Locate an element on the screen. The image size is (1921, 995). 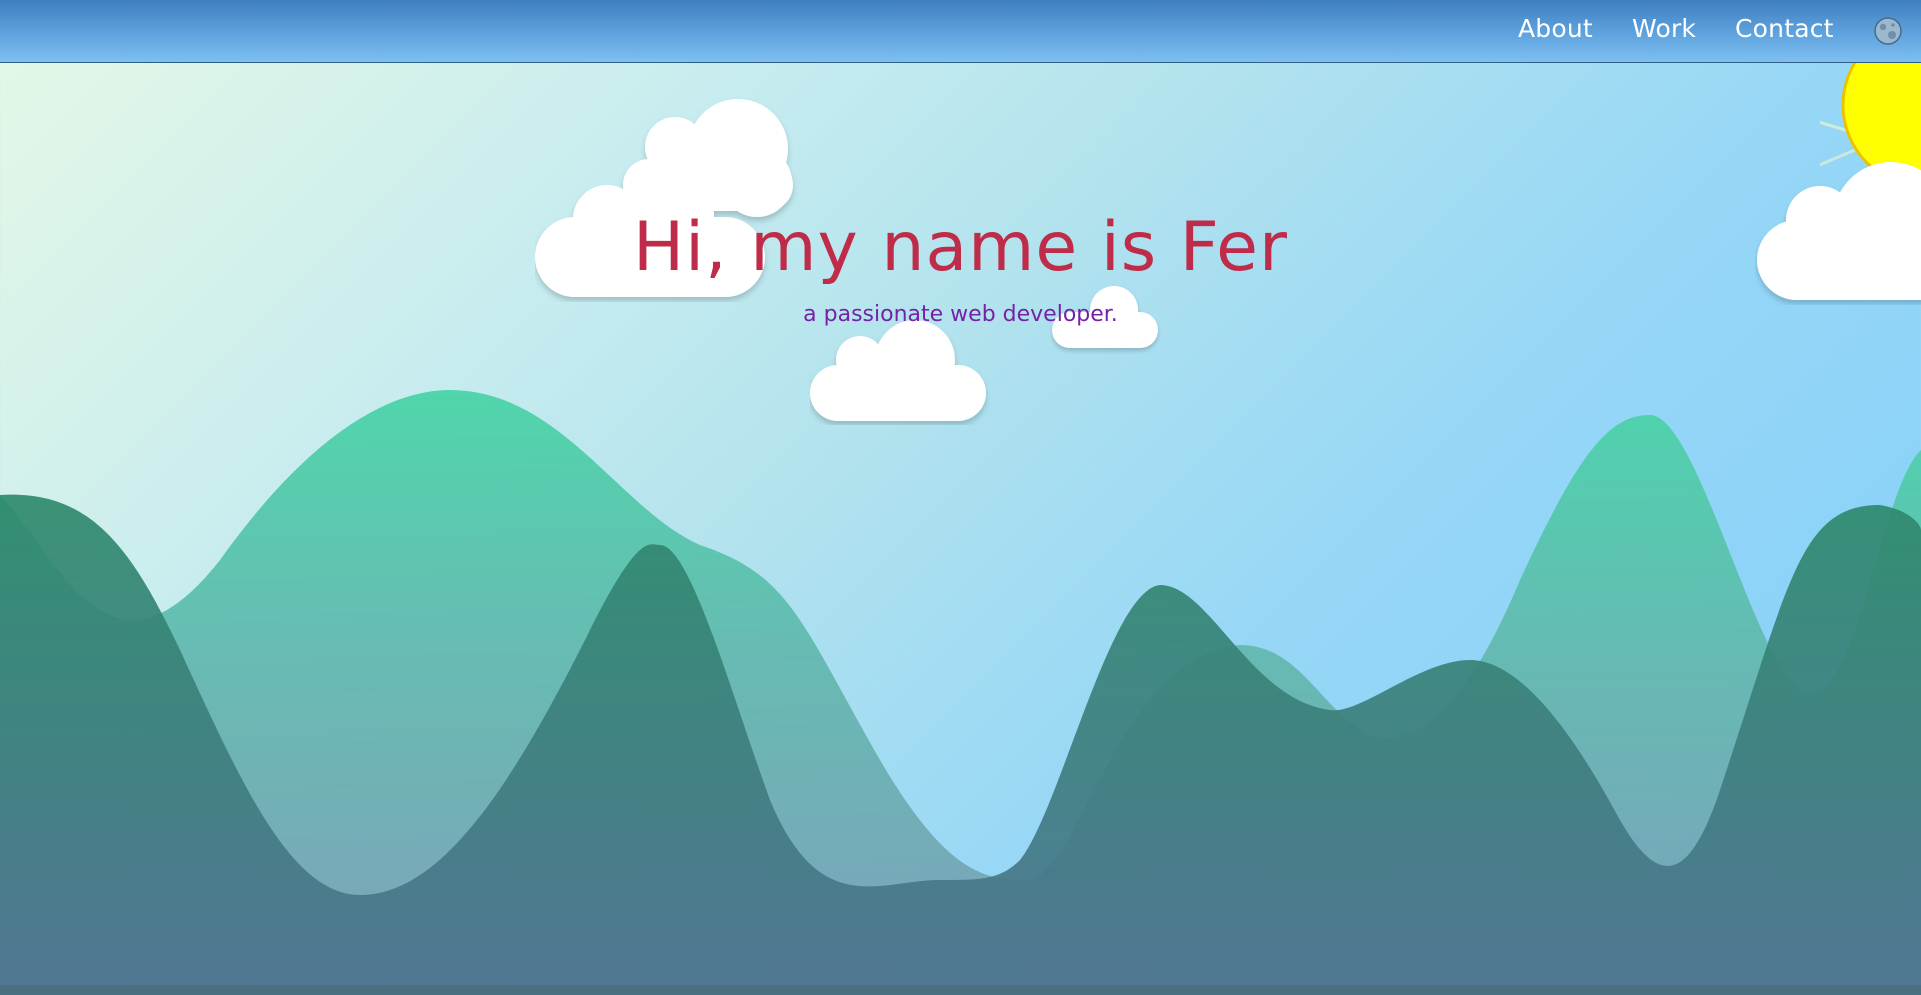
theme-toggle-icon is located at coordinates (1888, 31).